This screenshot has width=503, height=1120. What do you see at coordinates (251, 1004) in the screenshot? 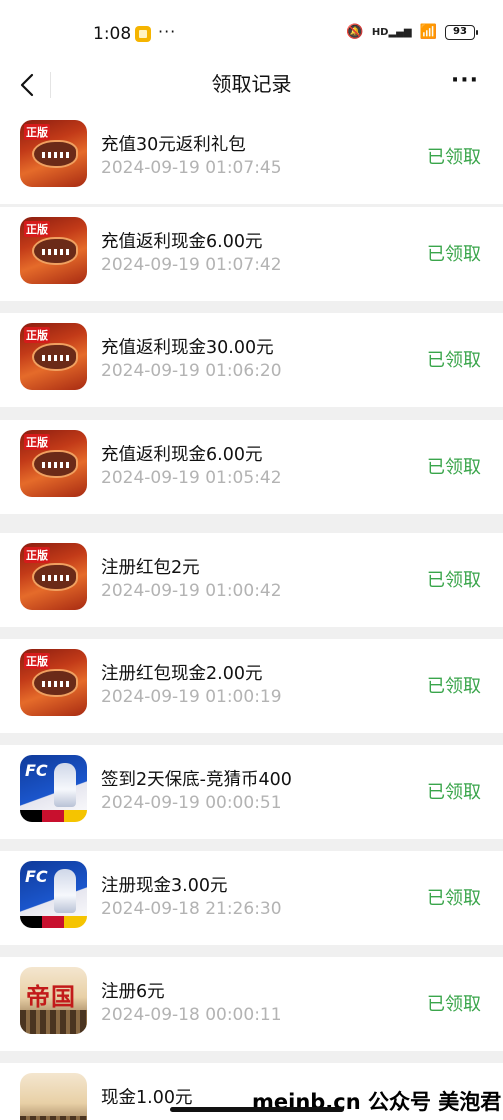
I see `record-row: 帝国 注册6元 2024-09-18 00:00:11 已领取` at bounding box center [251, 1004].